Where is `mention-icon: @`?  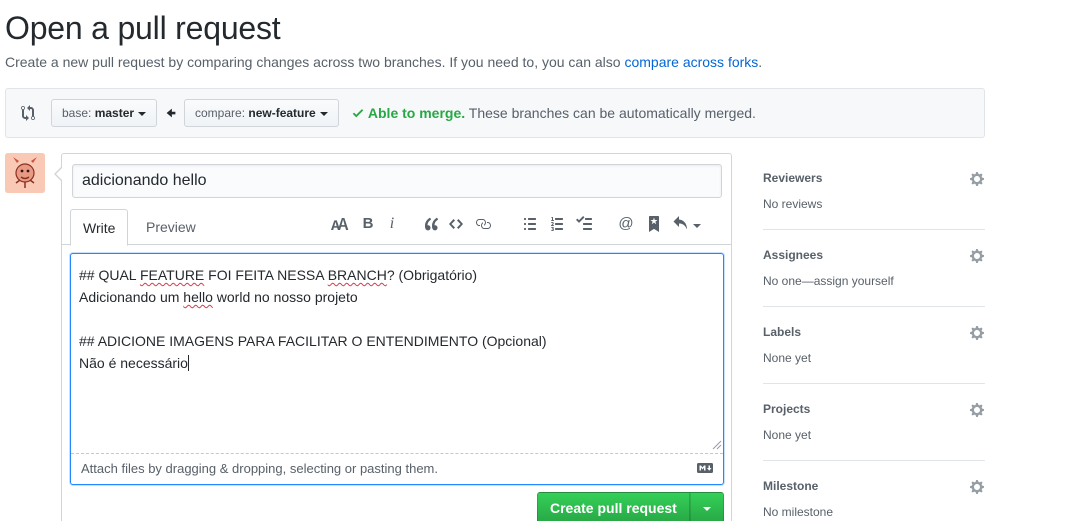 mention-icon: @ is located at coordinates (626, 224).